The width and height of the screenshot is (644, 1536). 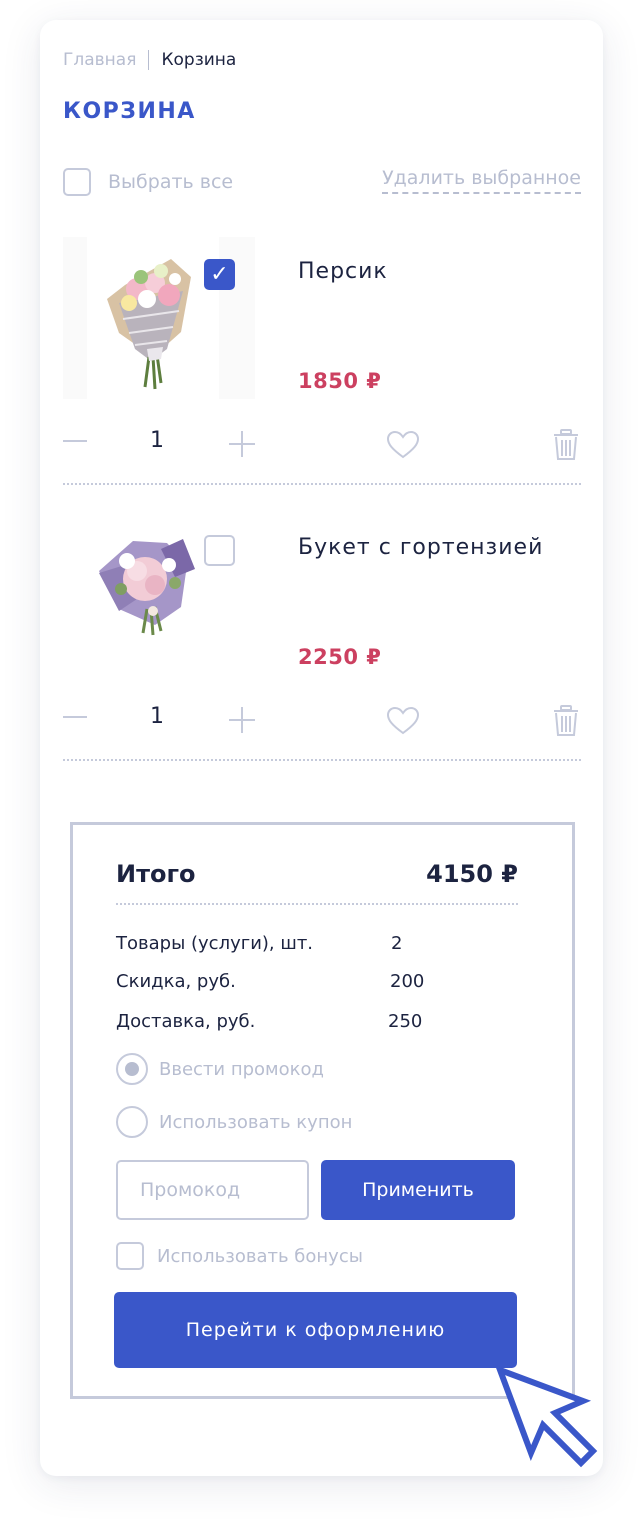 What do you see at coordinates (546, 1416) in the screenshot?
I see `cursor-arrow-icon` at bounding box center [546, 1416].